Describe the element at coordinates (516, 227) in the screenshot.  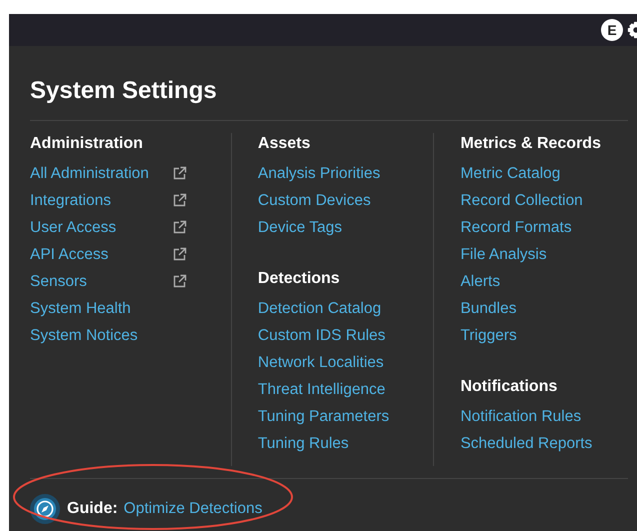
I see `settings-link: Record Formats` at that location.